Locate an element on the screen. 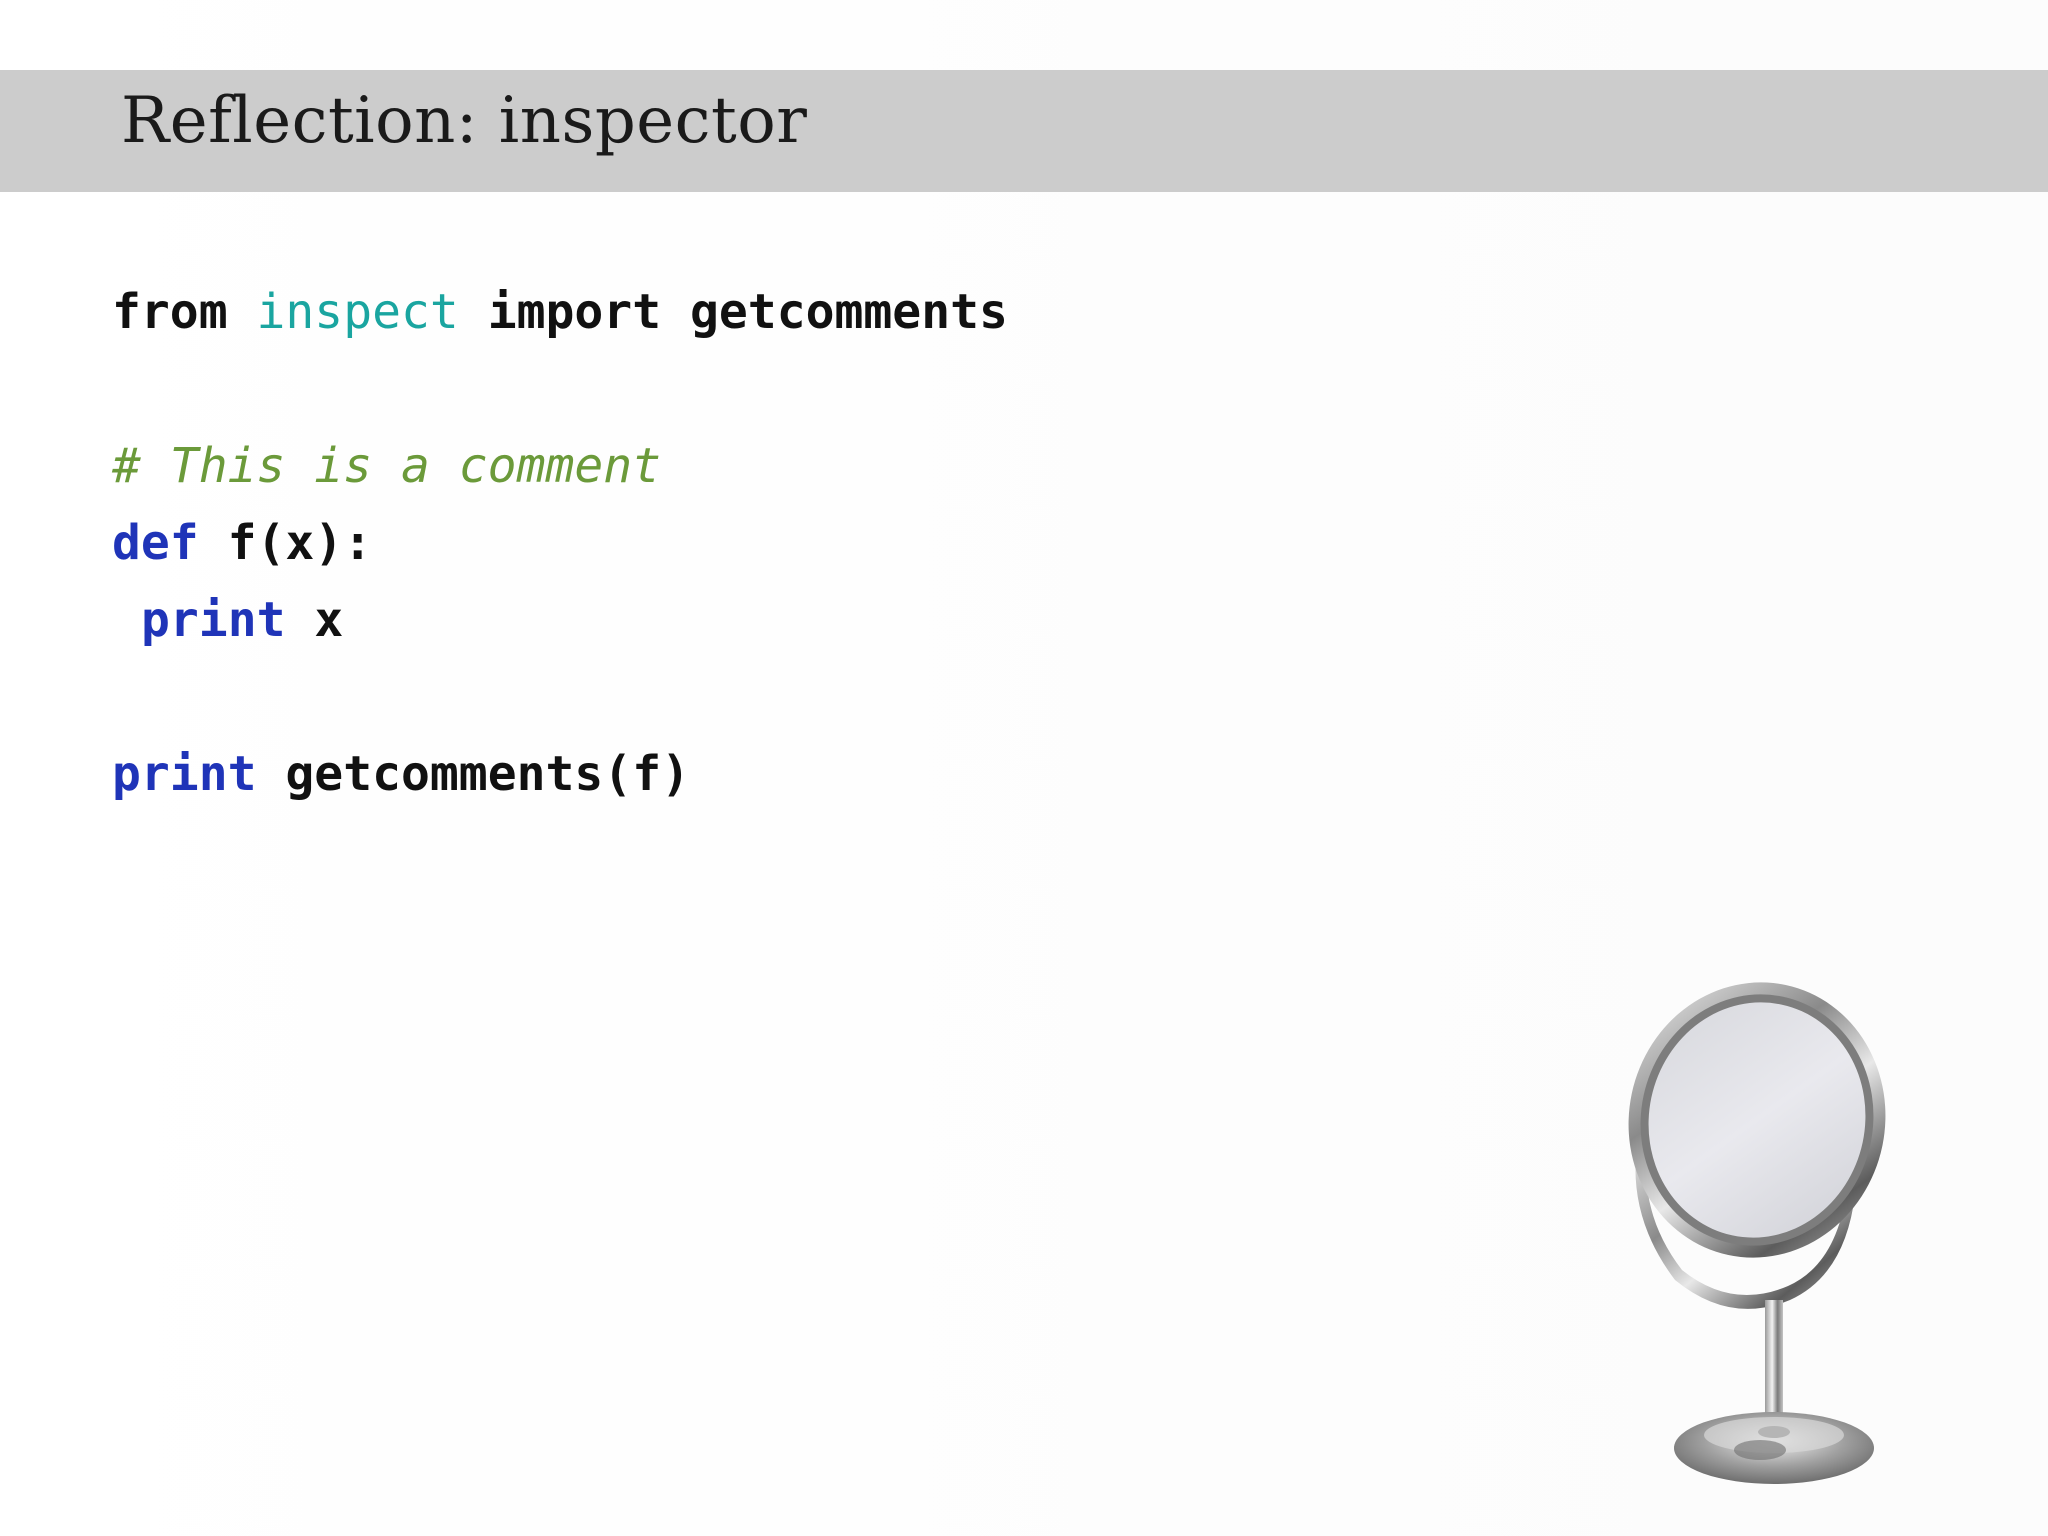 This screenshot has height=1536, width=2048. keyword-print-2: print is located at coordinates (184, 774).